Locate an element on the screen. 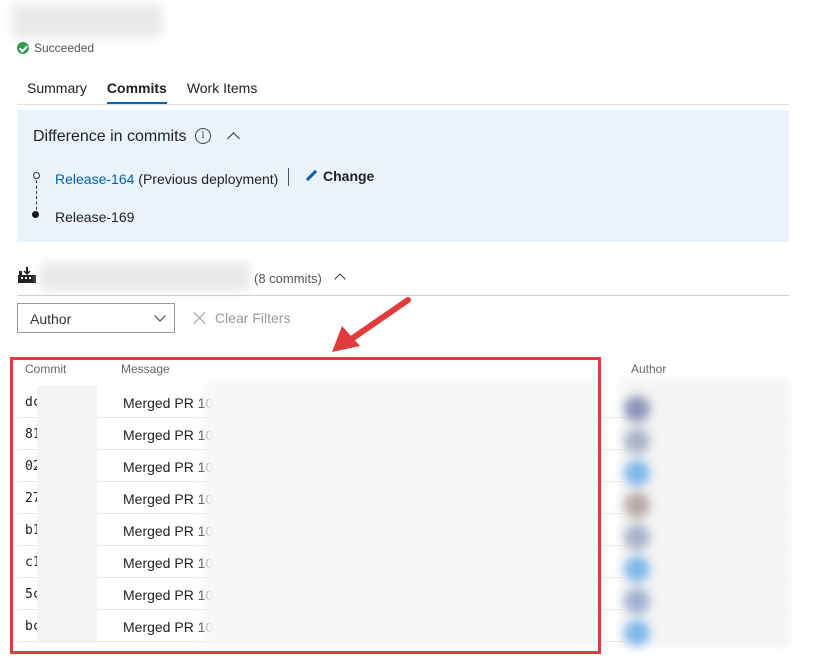 This screenshot has width=825, height=664. difference-title: Difference in commits is located at coordinates (110, 136).